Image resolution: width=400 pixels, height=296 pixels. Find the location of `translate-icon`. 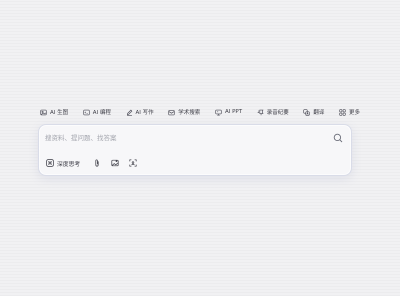

translate-icon is located at coordinates (306, 112).